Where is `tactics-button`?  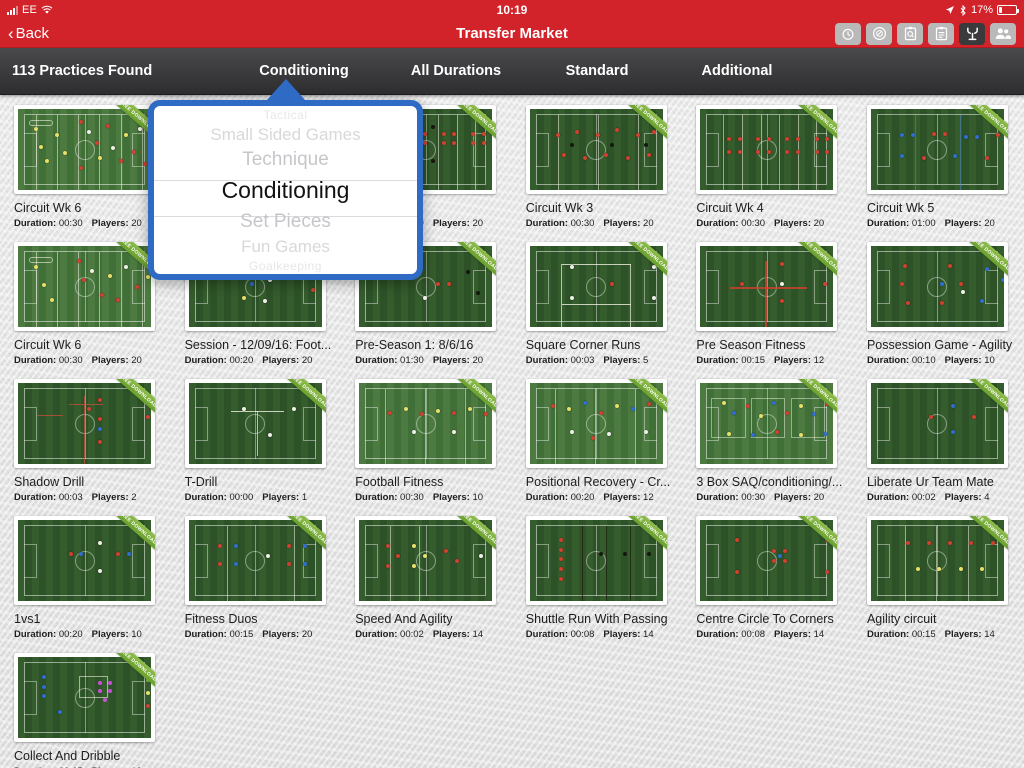
tactics-button is located at coordinates (972, 33).